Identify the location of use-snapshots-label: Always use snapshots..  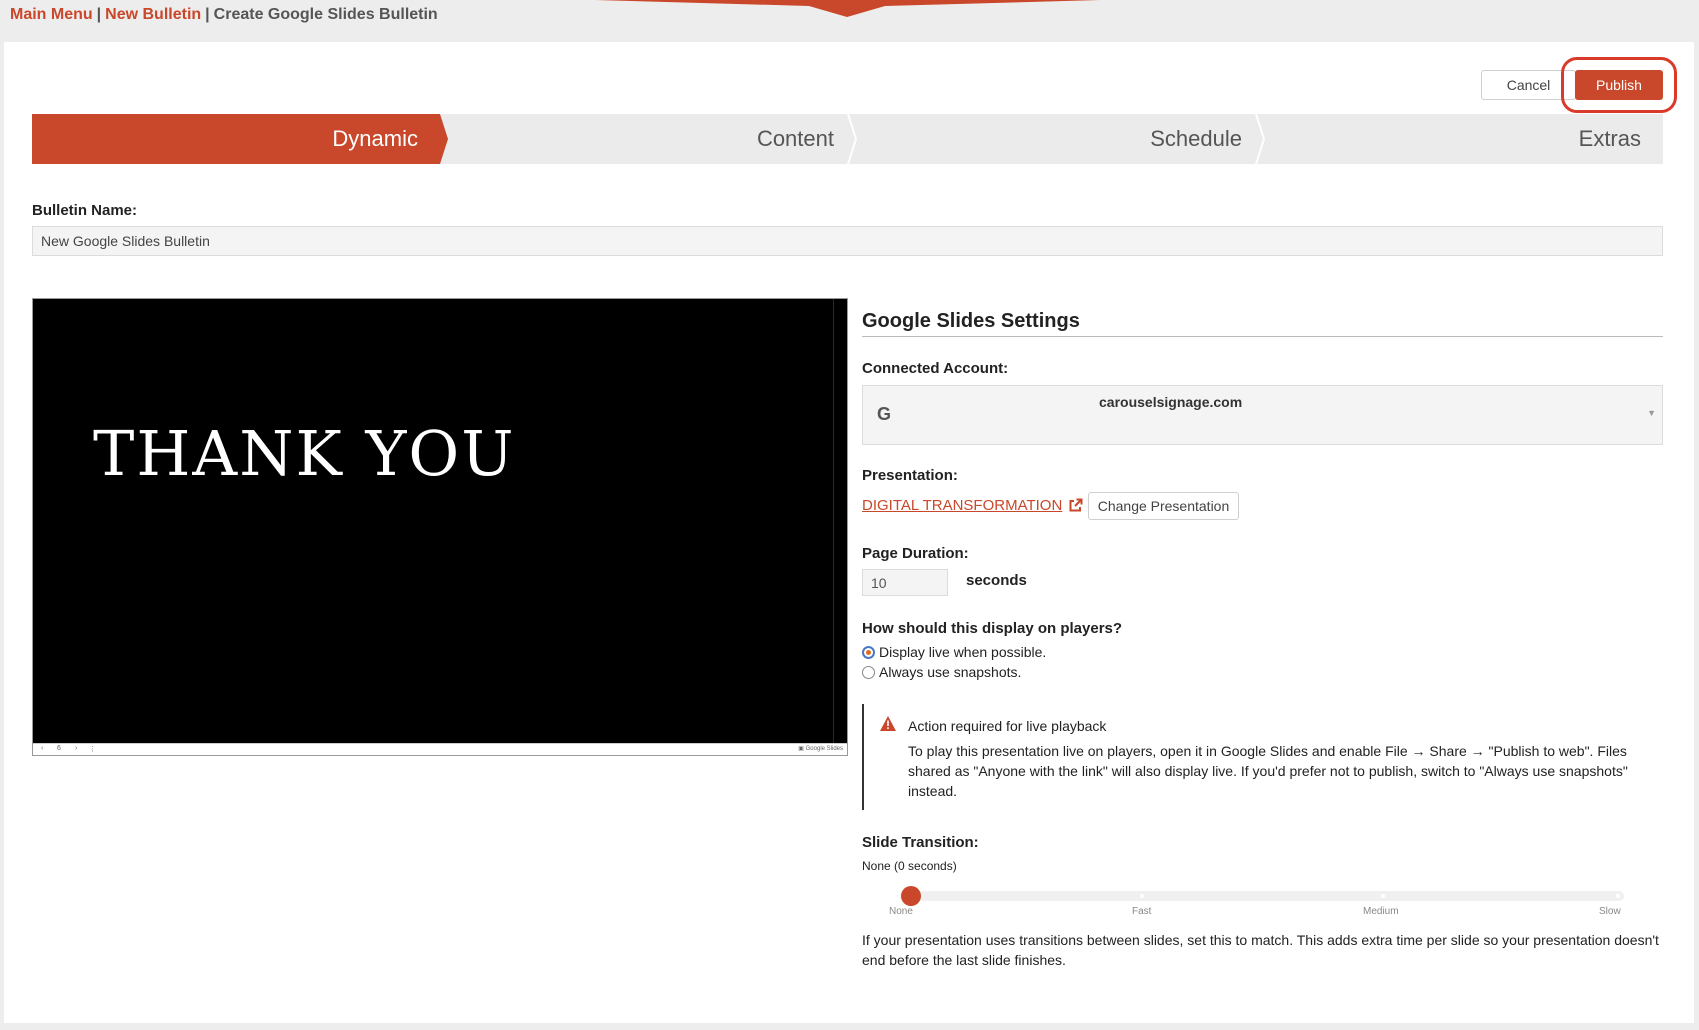
(950, 672).